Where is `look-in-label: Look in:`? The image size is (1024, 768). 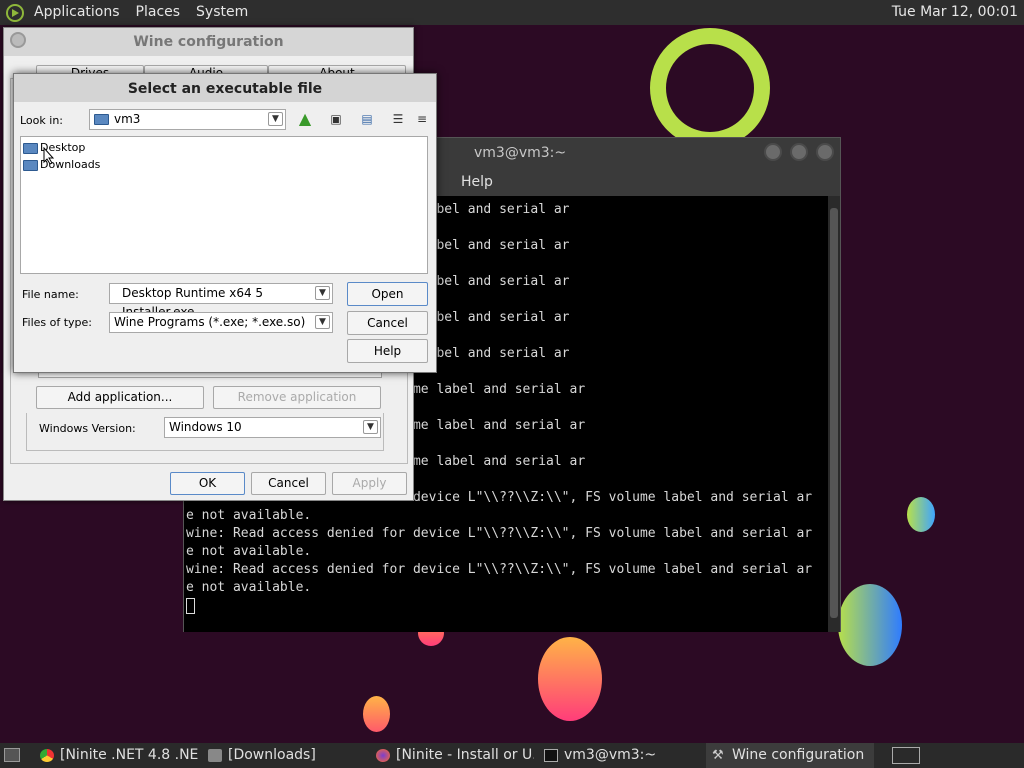 look-in-label: Look in: is located at coordinates (41, 120).